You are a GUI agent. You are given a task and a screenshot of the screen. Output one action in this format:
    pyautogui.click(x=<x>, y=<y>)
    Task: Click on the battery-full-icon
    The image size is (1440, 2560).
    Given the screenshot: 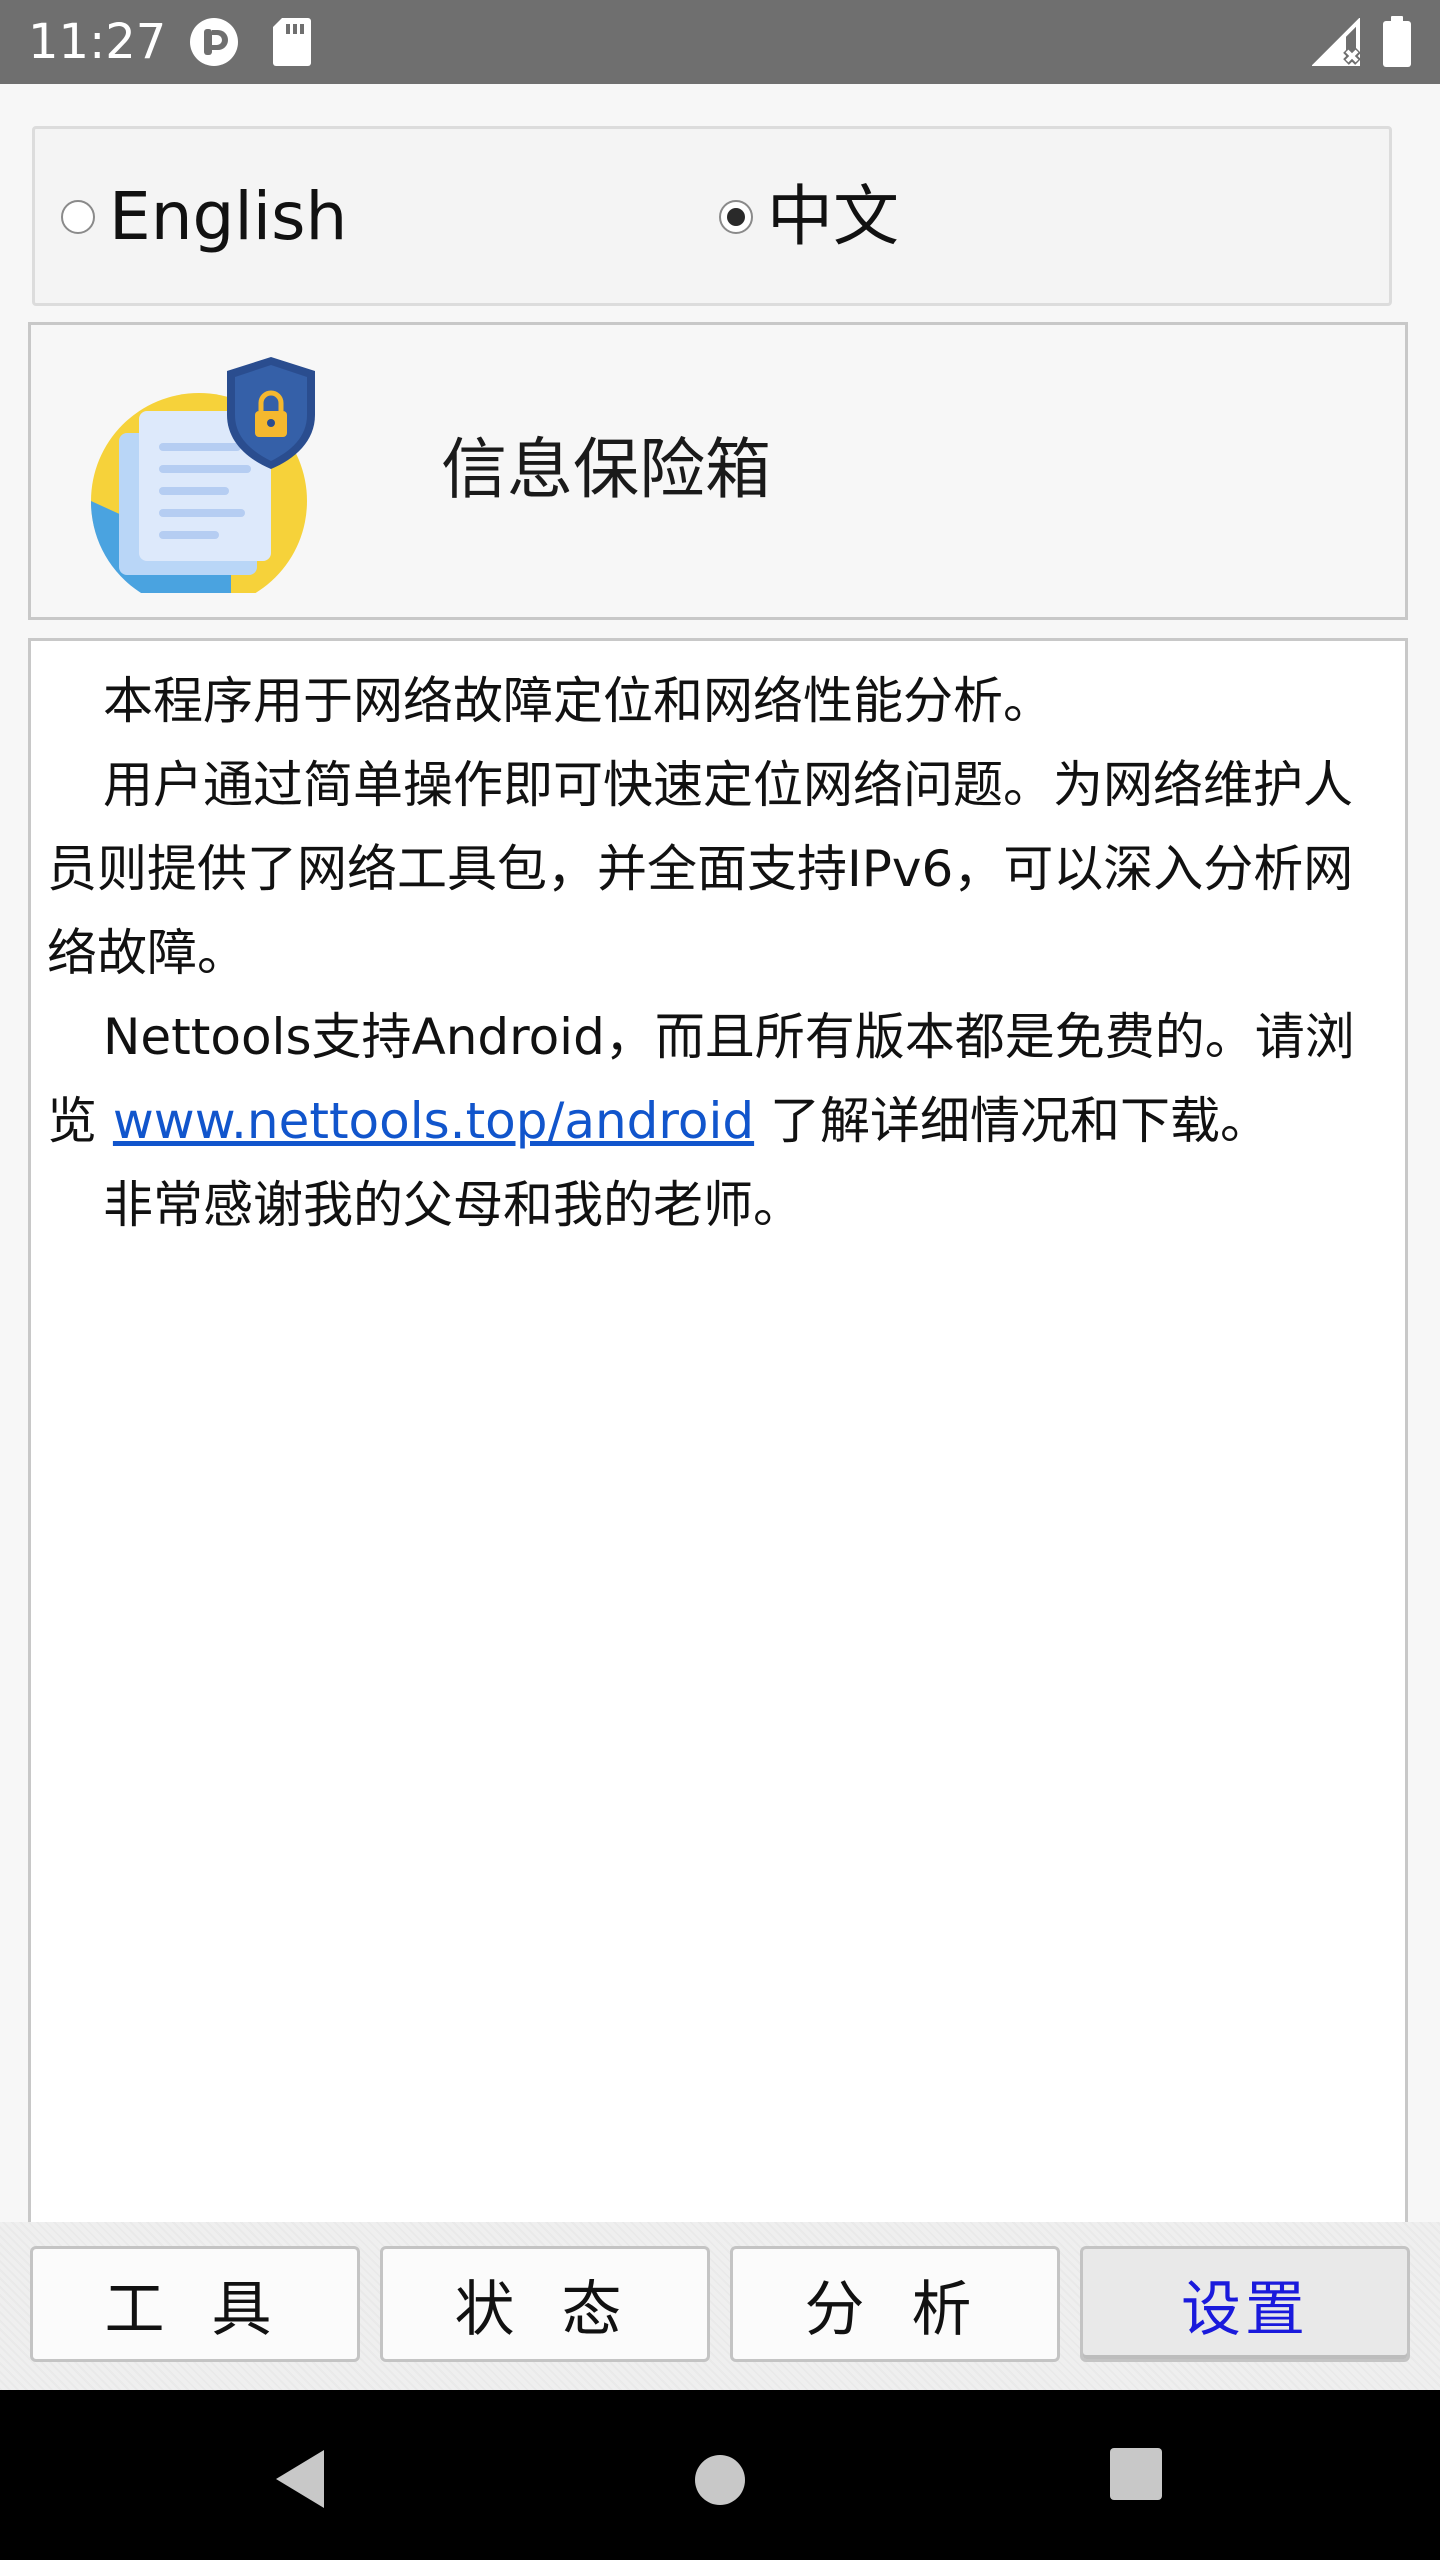 What is the action you would take?
    pyautogui.click(x=1397, y=44)
    